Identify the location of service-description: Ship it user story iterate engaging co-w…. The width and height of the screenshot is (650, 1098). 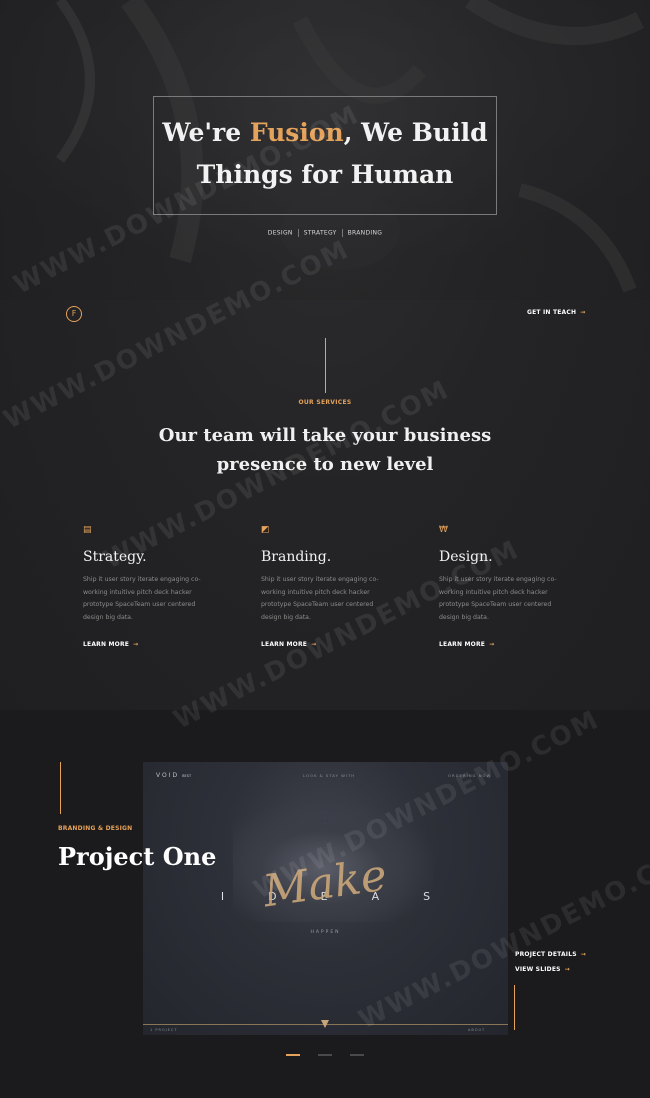
(142, 598).